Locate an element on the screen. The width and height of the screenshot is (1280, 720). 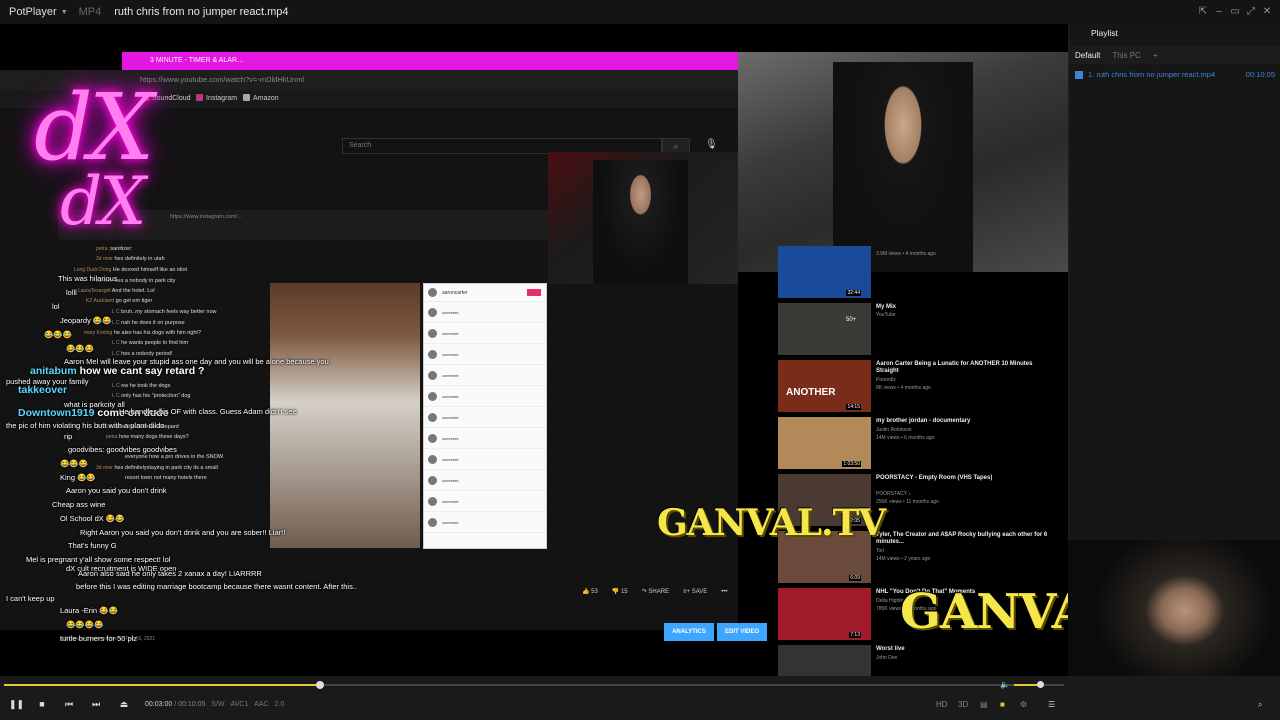
edit-video-button: EDIT VIDEO is located at coordinates (742, 632).